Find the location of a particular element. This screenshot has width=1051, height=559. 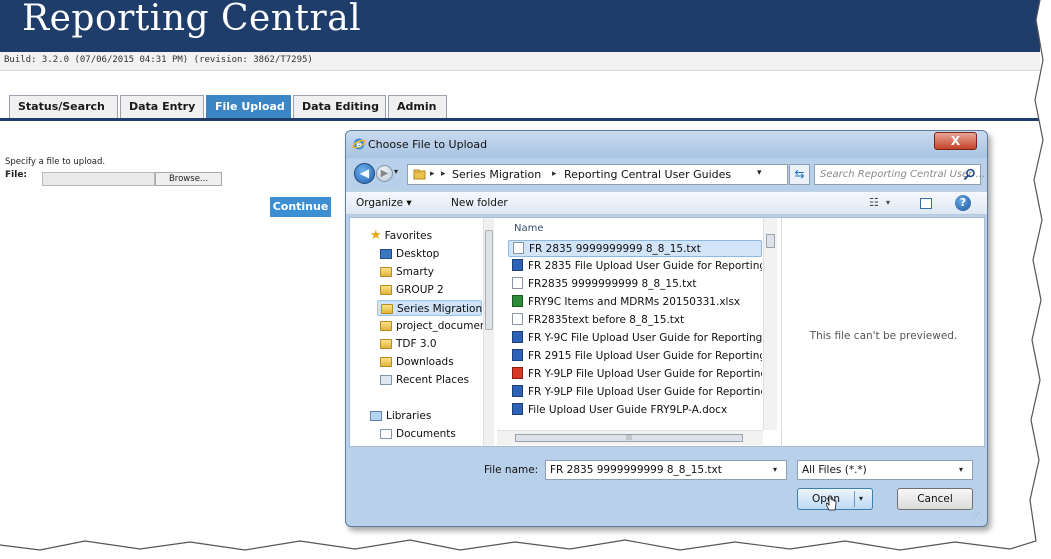

file-row: FR2835text before 8_8_15.txt is located at coordinates (635, 320).